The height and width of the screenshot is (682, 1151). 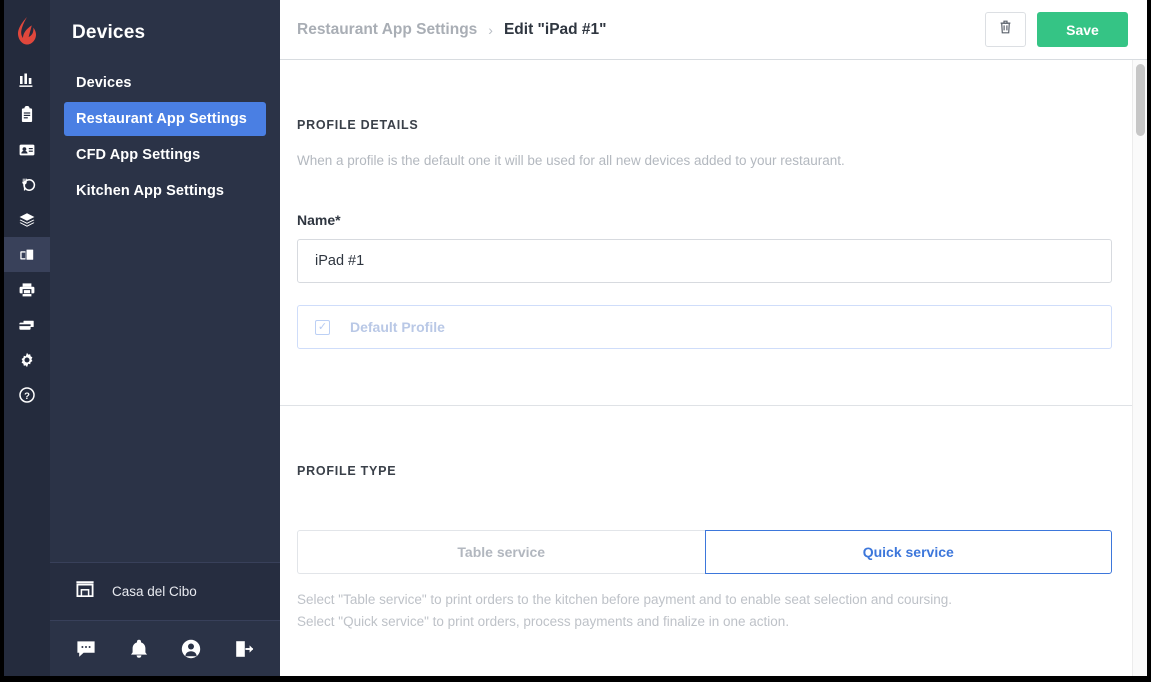 I want to click on sidebar-item-restaurant-app-settings: Restaurant App Settings, so click(x=165, y=119).